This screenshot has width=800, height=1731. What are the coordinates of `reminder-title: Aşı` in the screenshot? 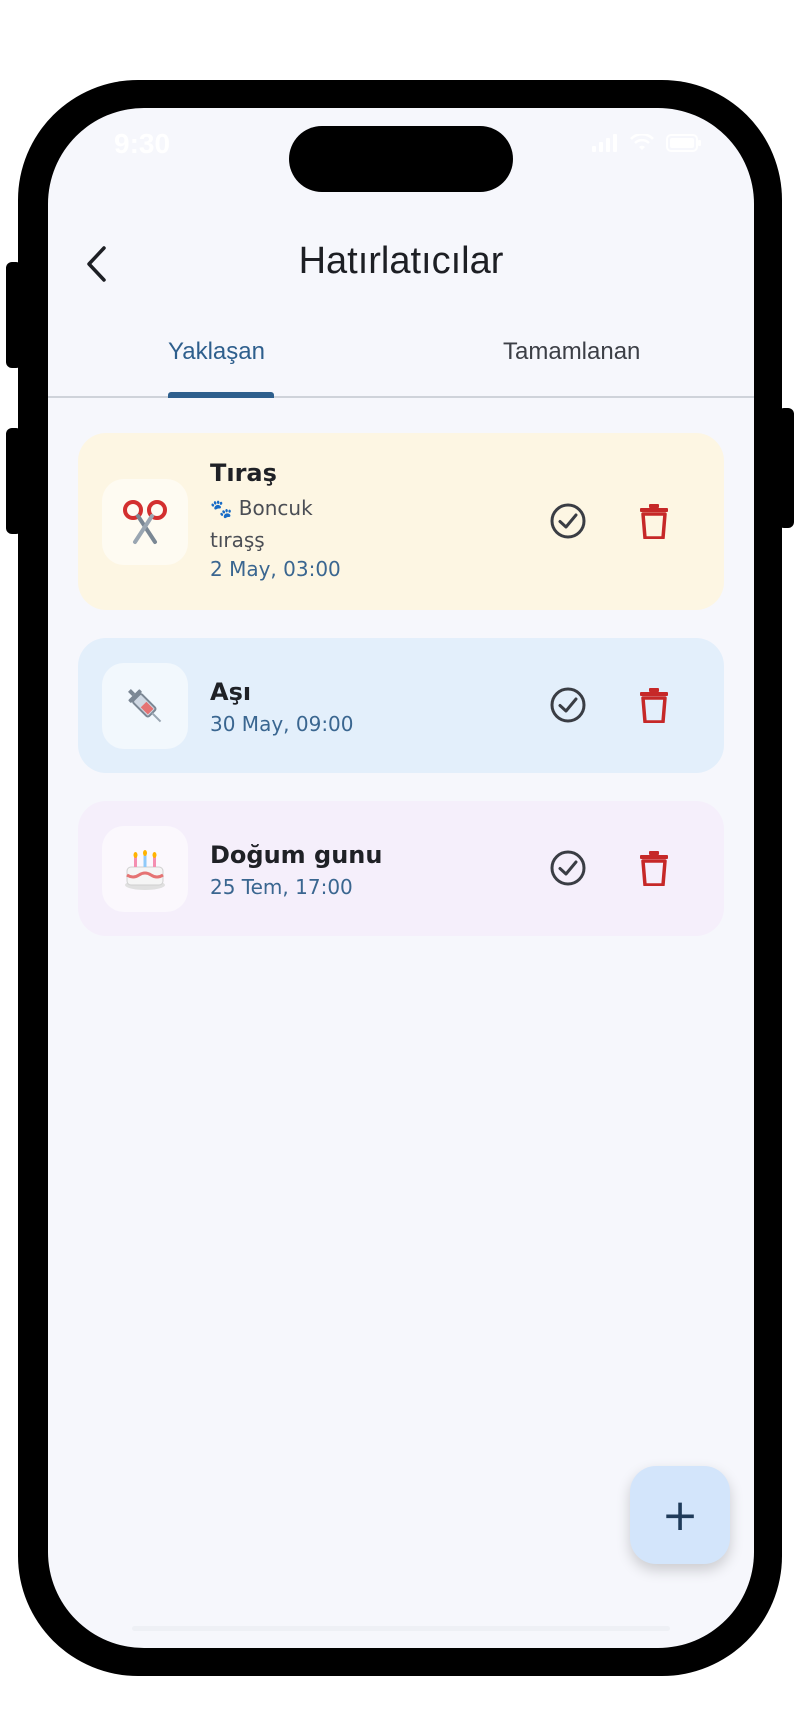 It's located at (231, 692).